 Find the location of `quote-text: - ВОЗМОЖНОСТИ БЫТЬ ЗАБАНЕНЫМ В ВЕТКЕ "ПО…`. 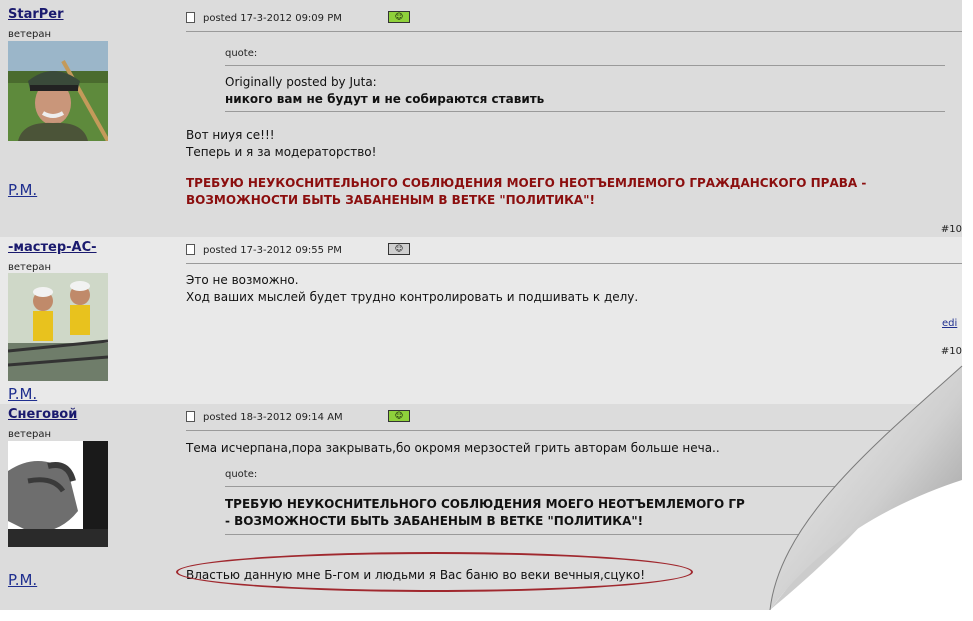

quote-text: - ВОЗМОЖНОСТИ БЫТЬ ЗАБАНЕНЫМ В ВЕТКЕ "ПО… is located at coordinates (434, 521).